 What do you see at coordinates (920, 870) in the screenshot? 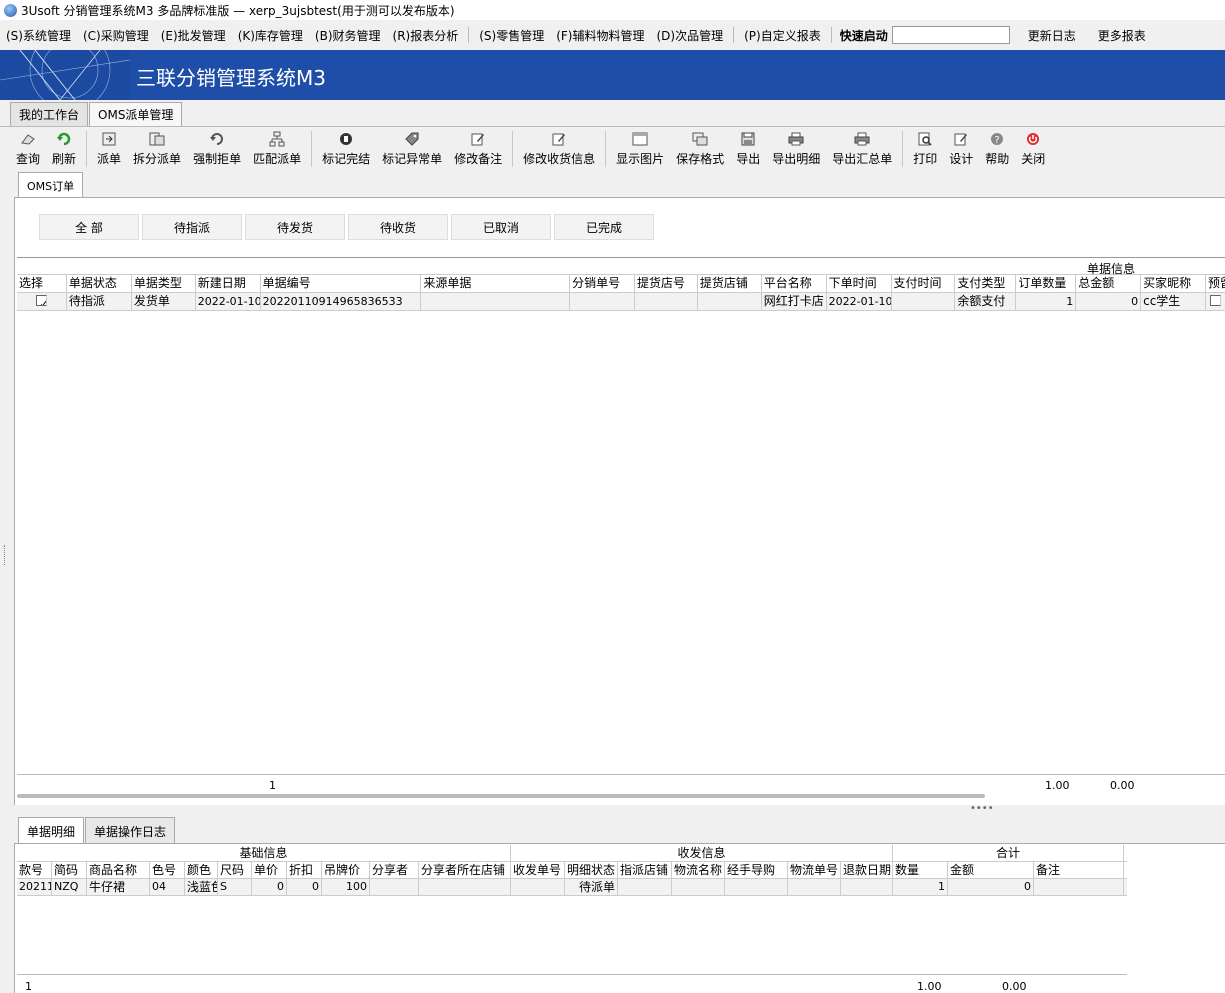
I see `col-header: 数量` at bounding box center [920, 870].